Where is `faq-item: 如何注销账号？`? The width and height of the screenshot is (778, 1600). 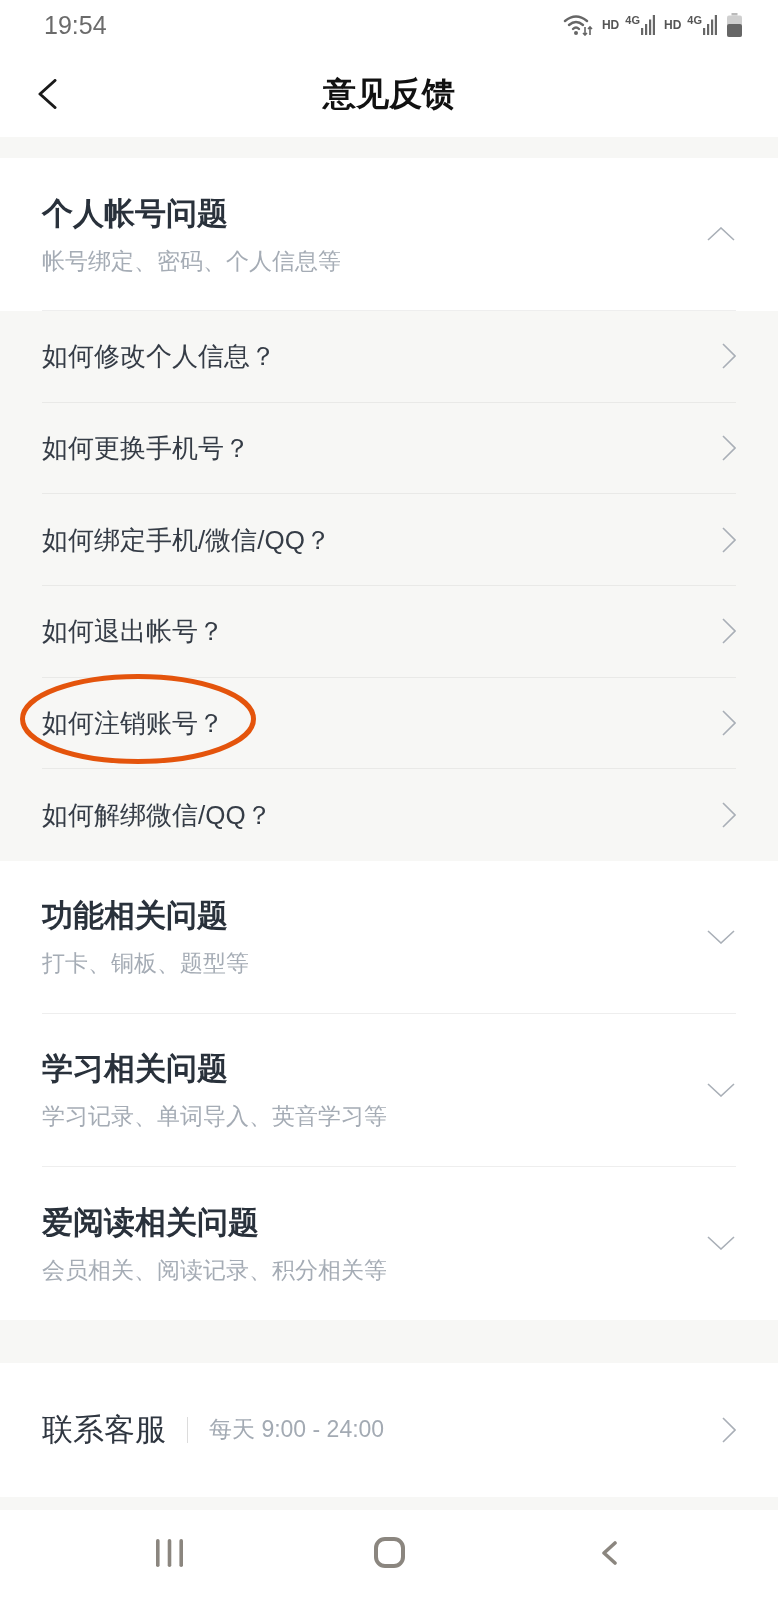
faq-item: 如何注销账号？ is located at coordinates (389, 723).